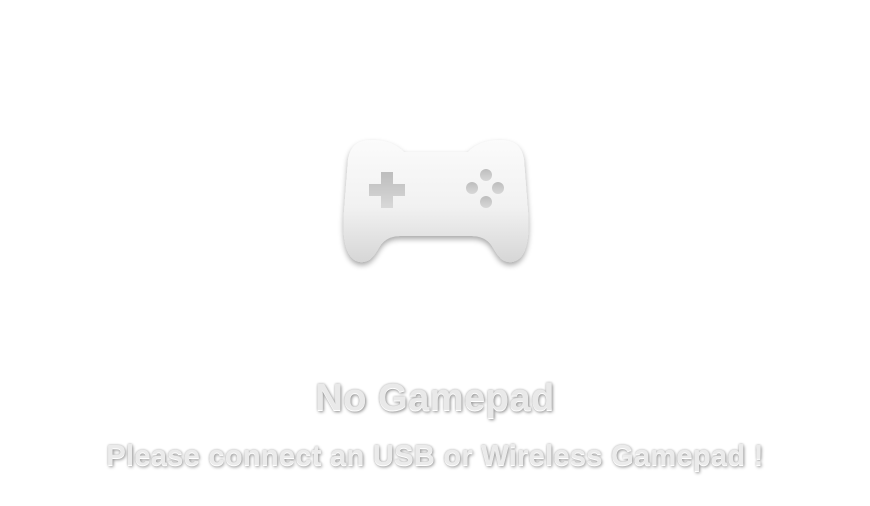  I want to click on empty-state-title: No Gamepad, so click(435, 398).